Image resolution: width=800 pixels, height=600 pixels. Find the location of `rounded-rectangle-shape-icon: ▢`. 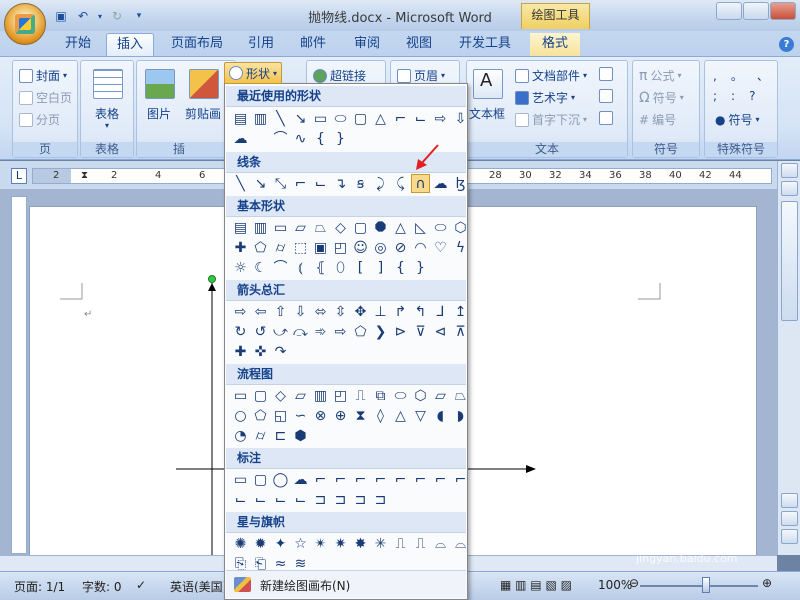

rounded-rectangle-shape-icon: ▢ is located at coordinates (360, 118).